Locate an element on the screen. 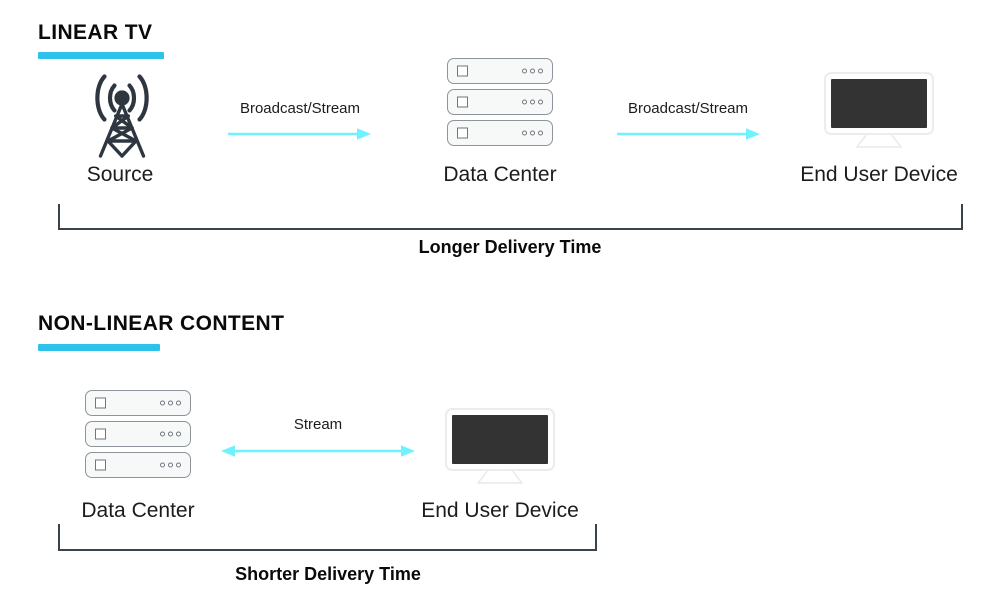 The width and height of the screenshot is (1000, 600). edge-label-stream: Stream is located at coordinates (318, 424).